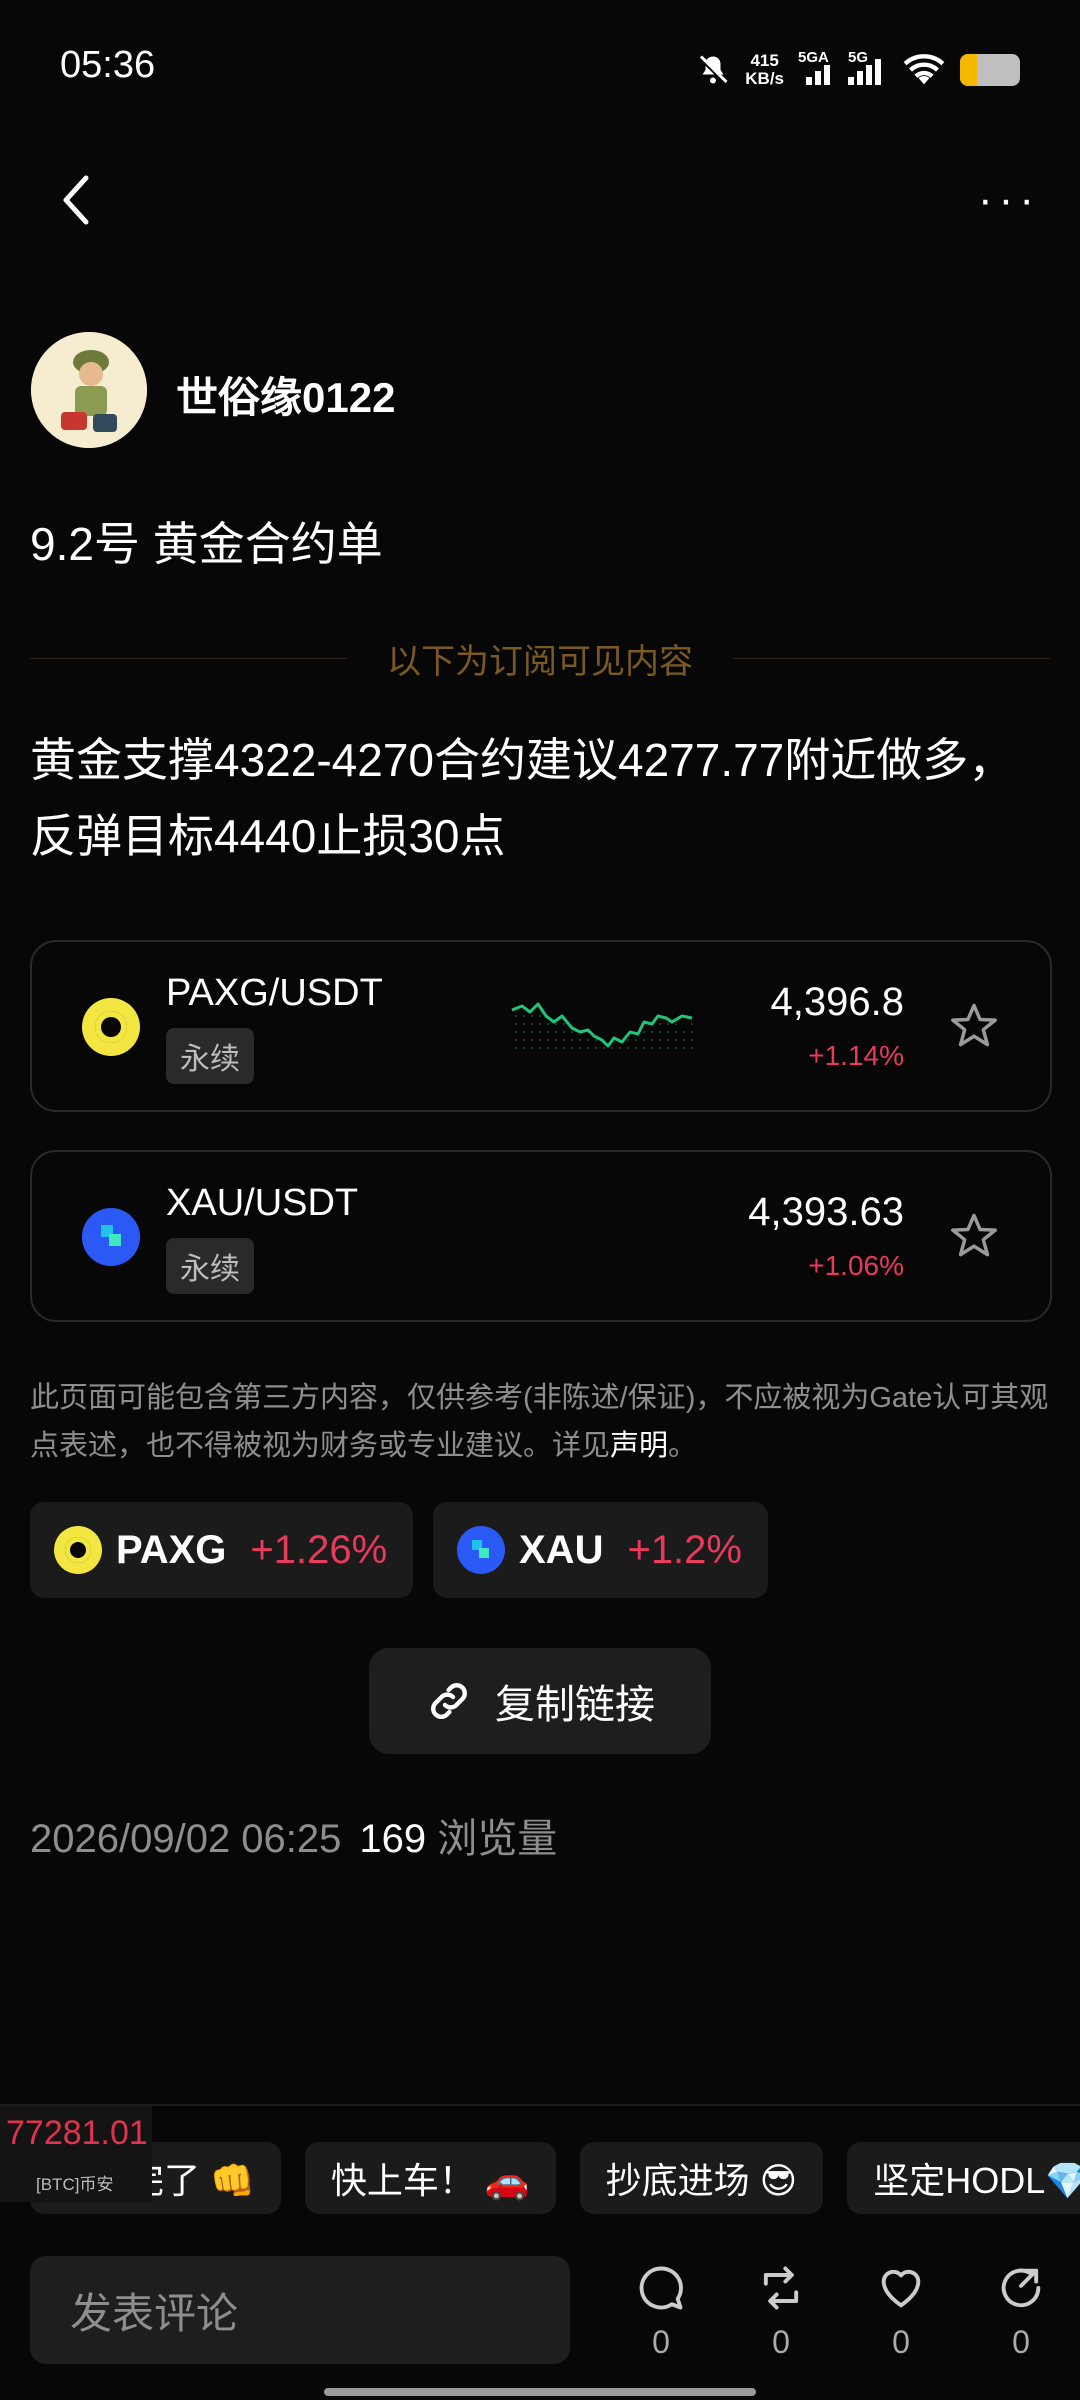 This screenshot has width=1080, height=2400. What do you see at coordinates (540, 2392) in the screenshot?
I see `home-indicator` at bounding box center [540, 2392].